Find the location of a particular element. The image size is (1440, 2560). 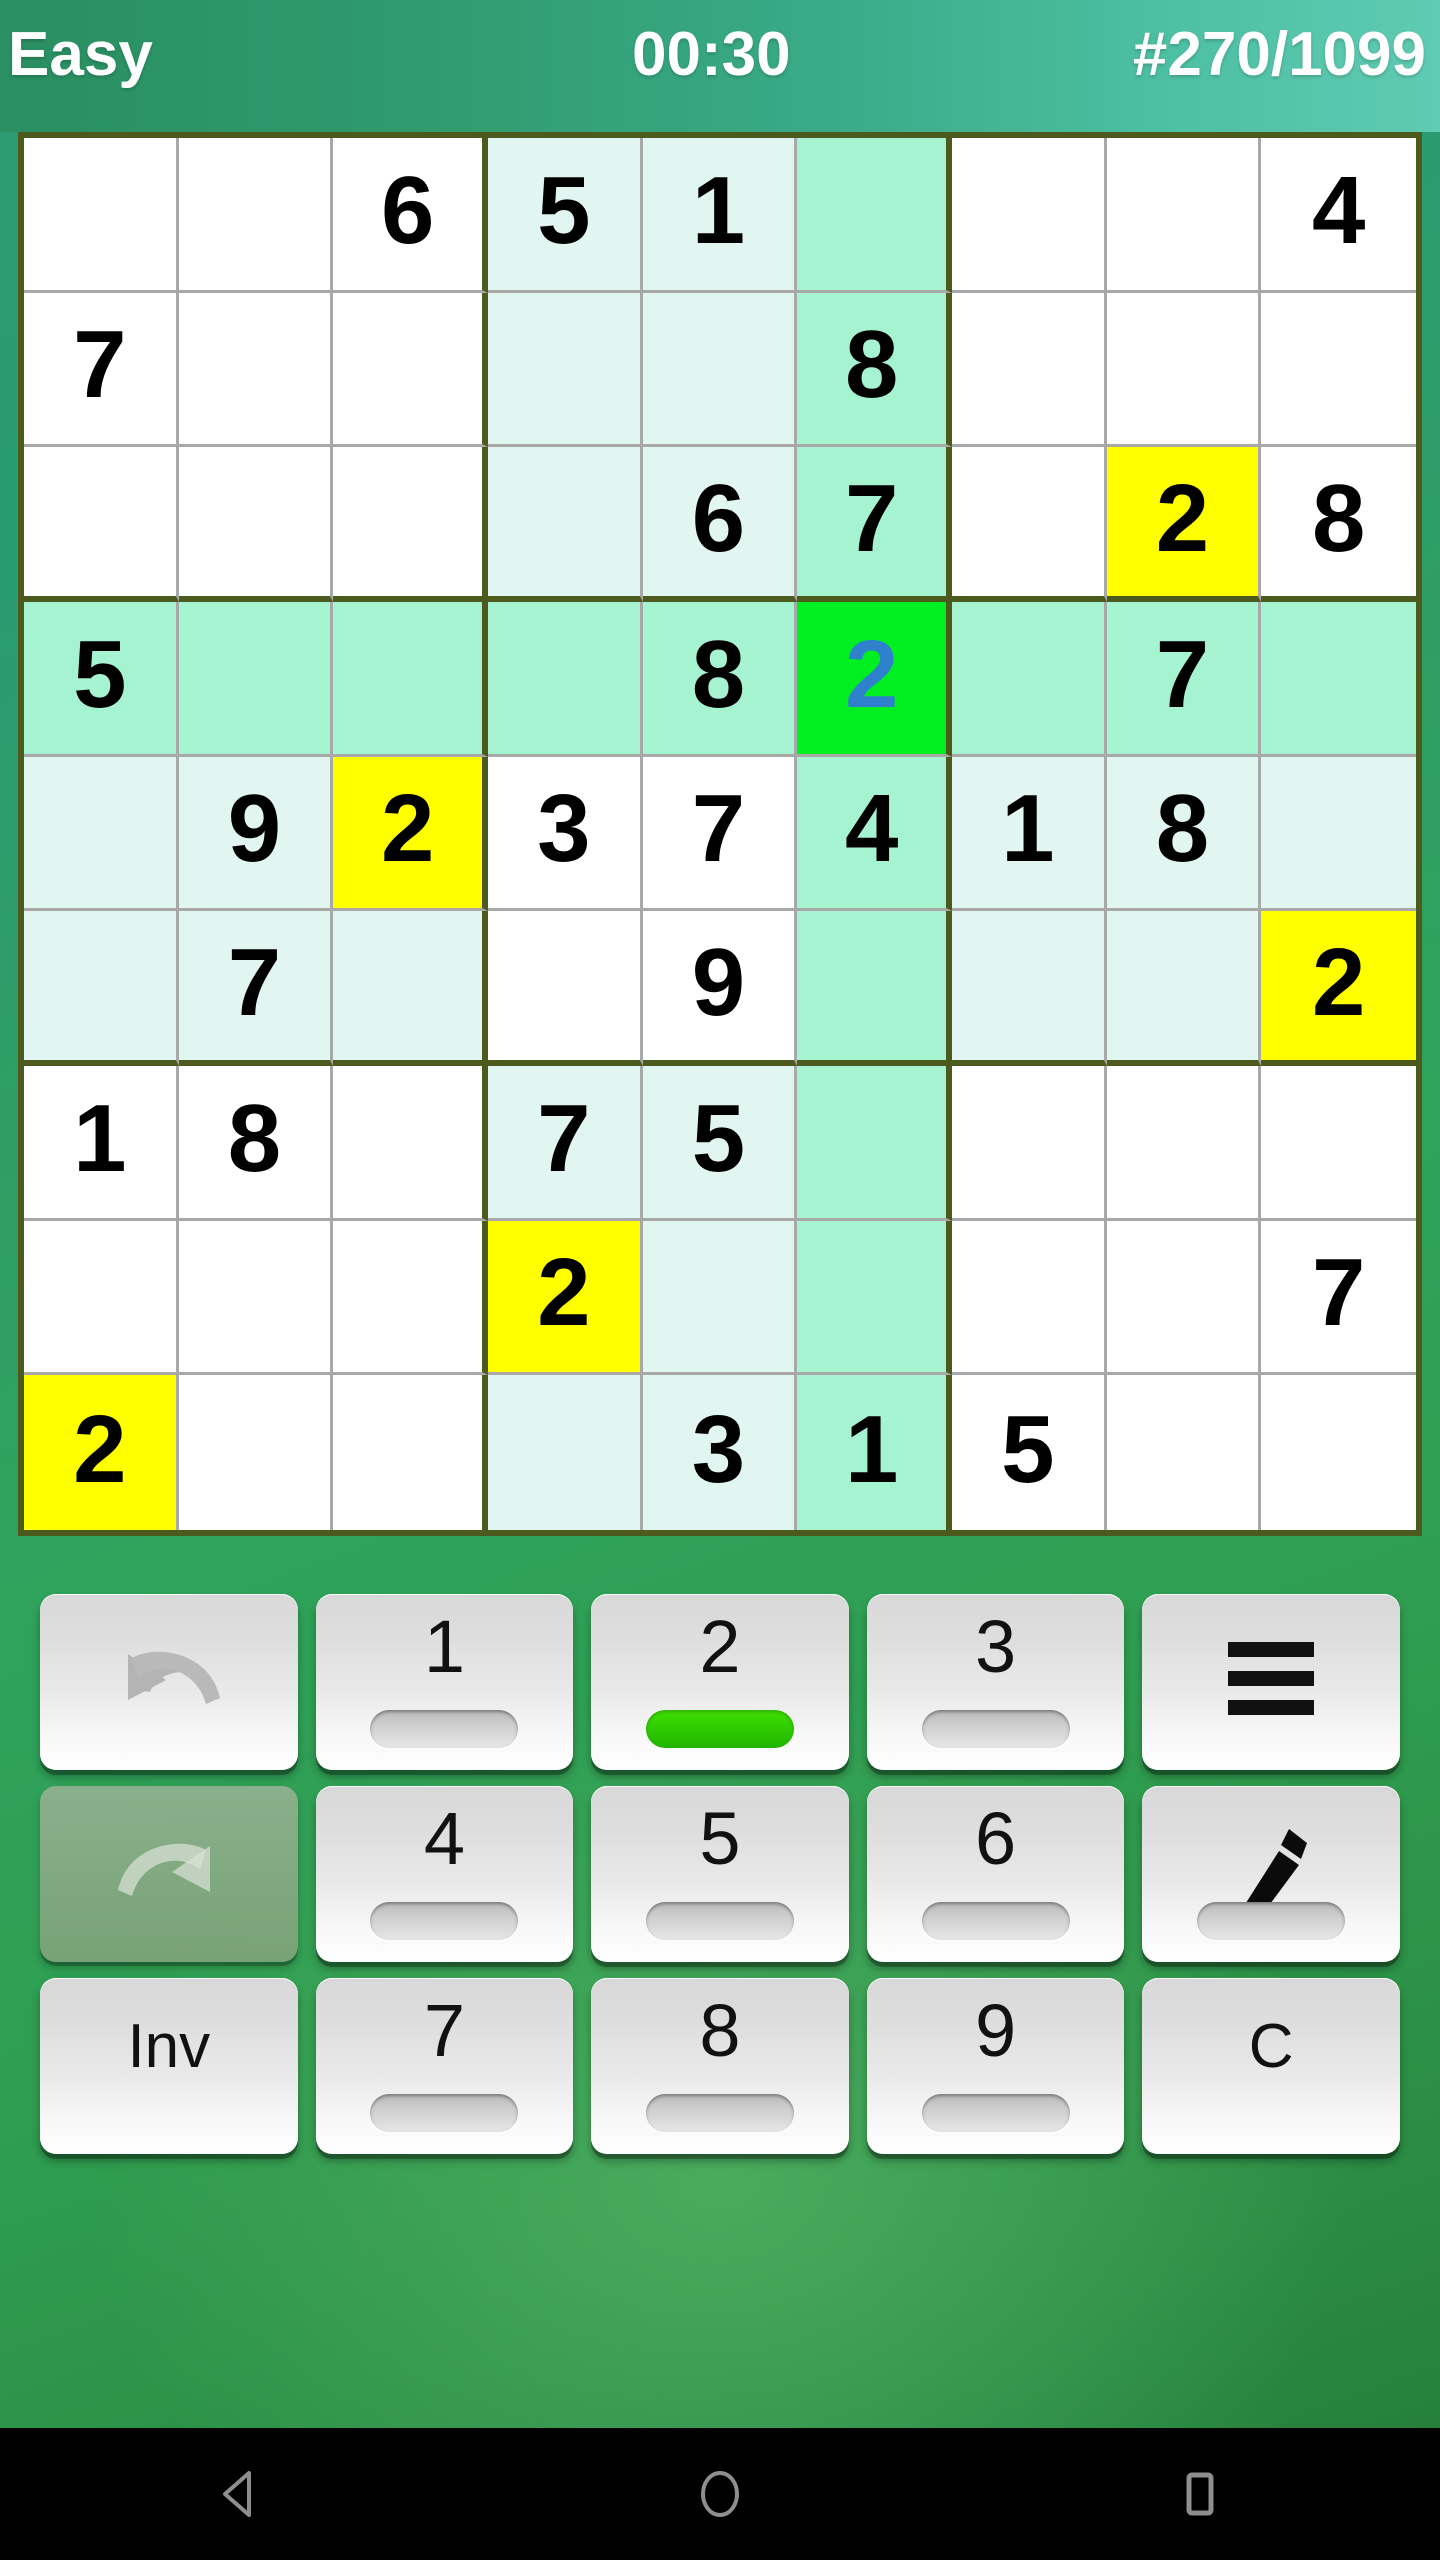

key-inv: Inv is located at coordinates (169, 2066).